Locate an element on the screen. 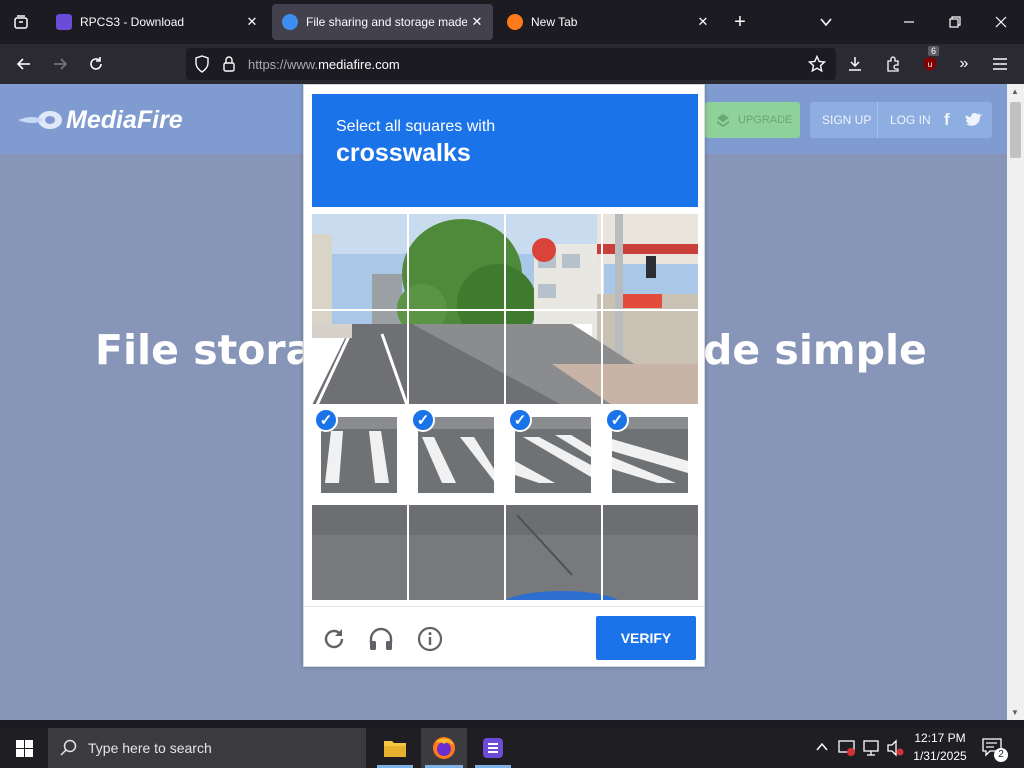 This screenshot has height=768, width=1024. facebook-icon: f is located at coordinates (947, 120).